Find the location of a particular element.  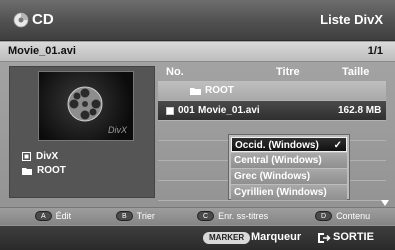

file-number-cell: 001 is located at coordinates (180, 110).